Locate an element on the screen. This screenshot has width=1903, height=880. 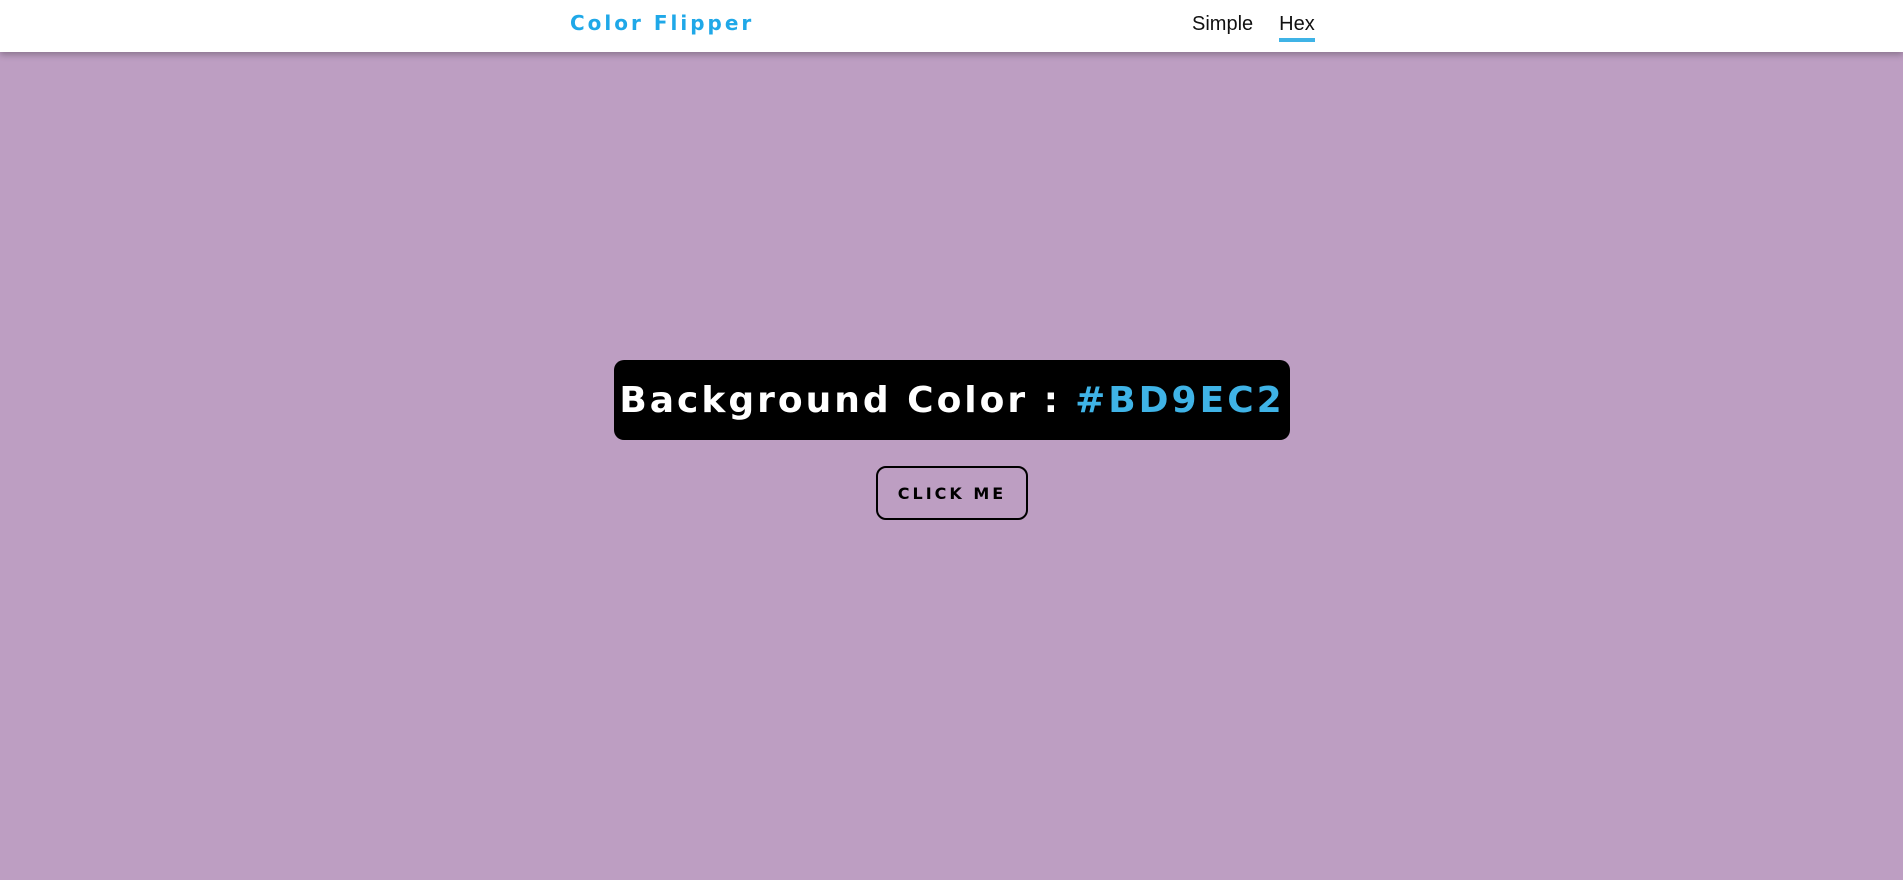
nav-link-simple: Simple is located at coordinates (1222, 27).